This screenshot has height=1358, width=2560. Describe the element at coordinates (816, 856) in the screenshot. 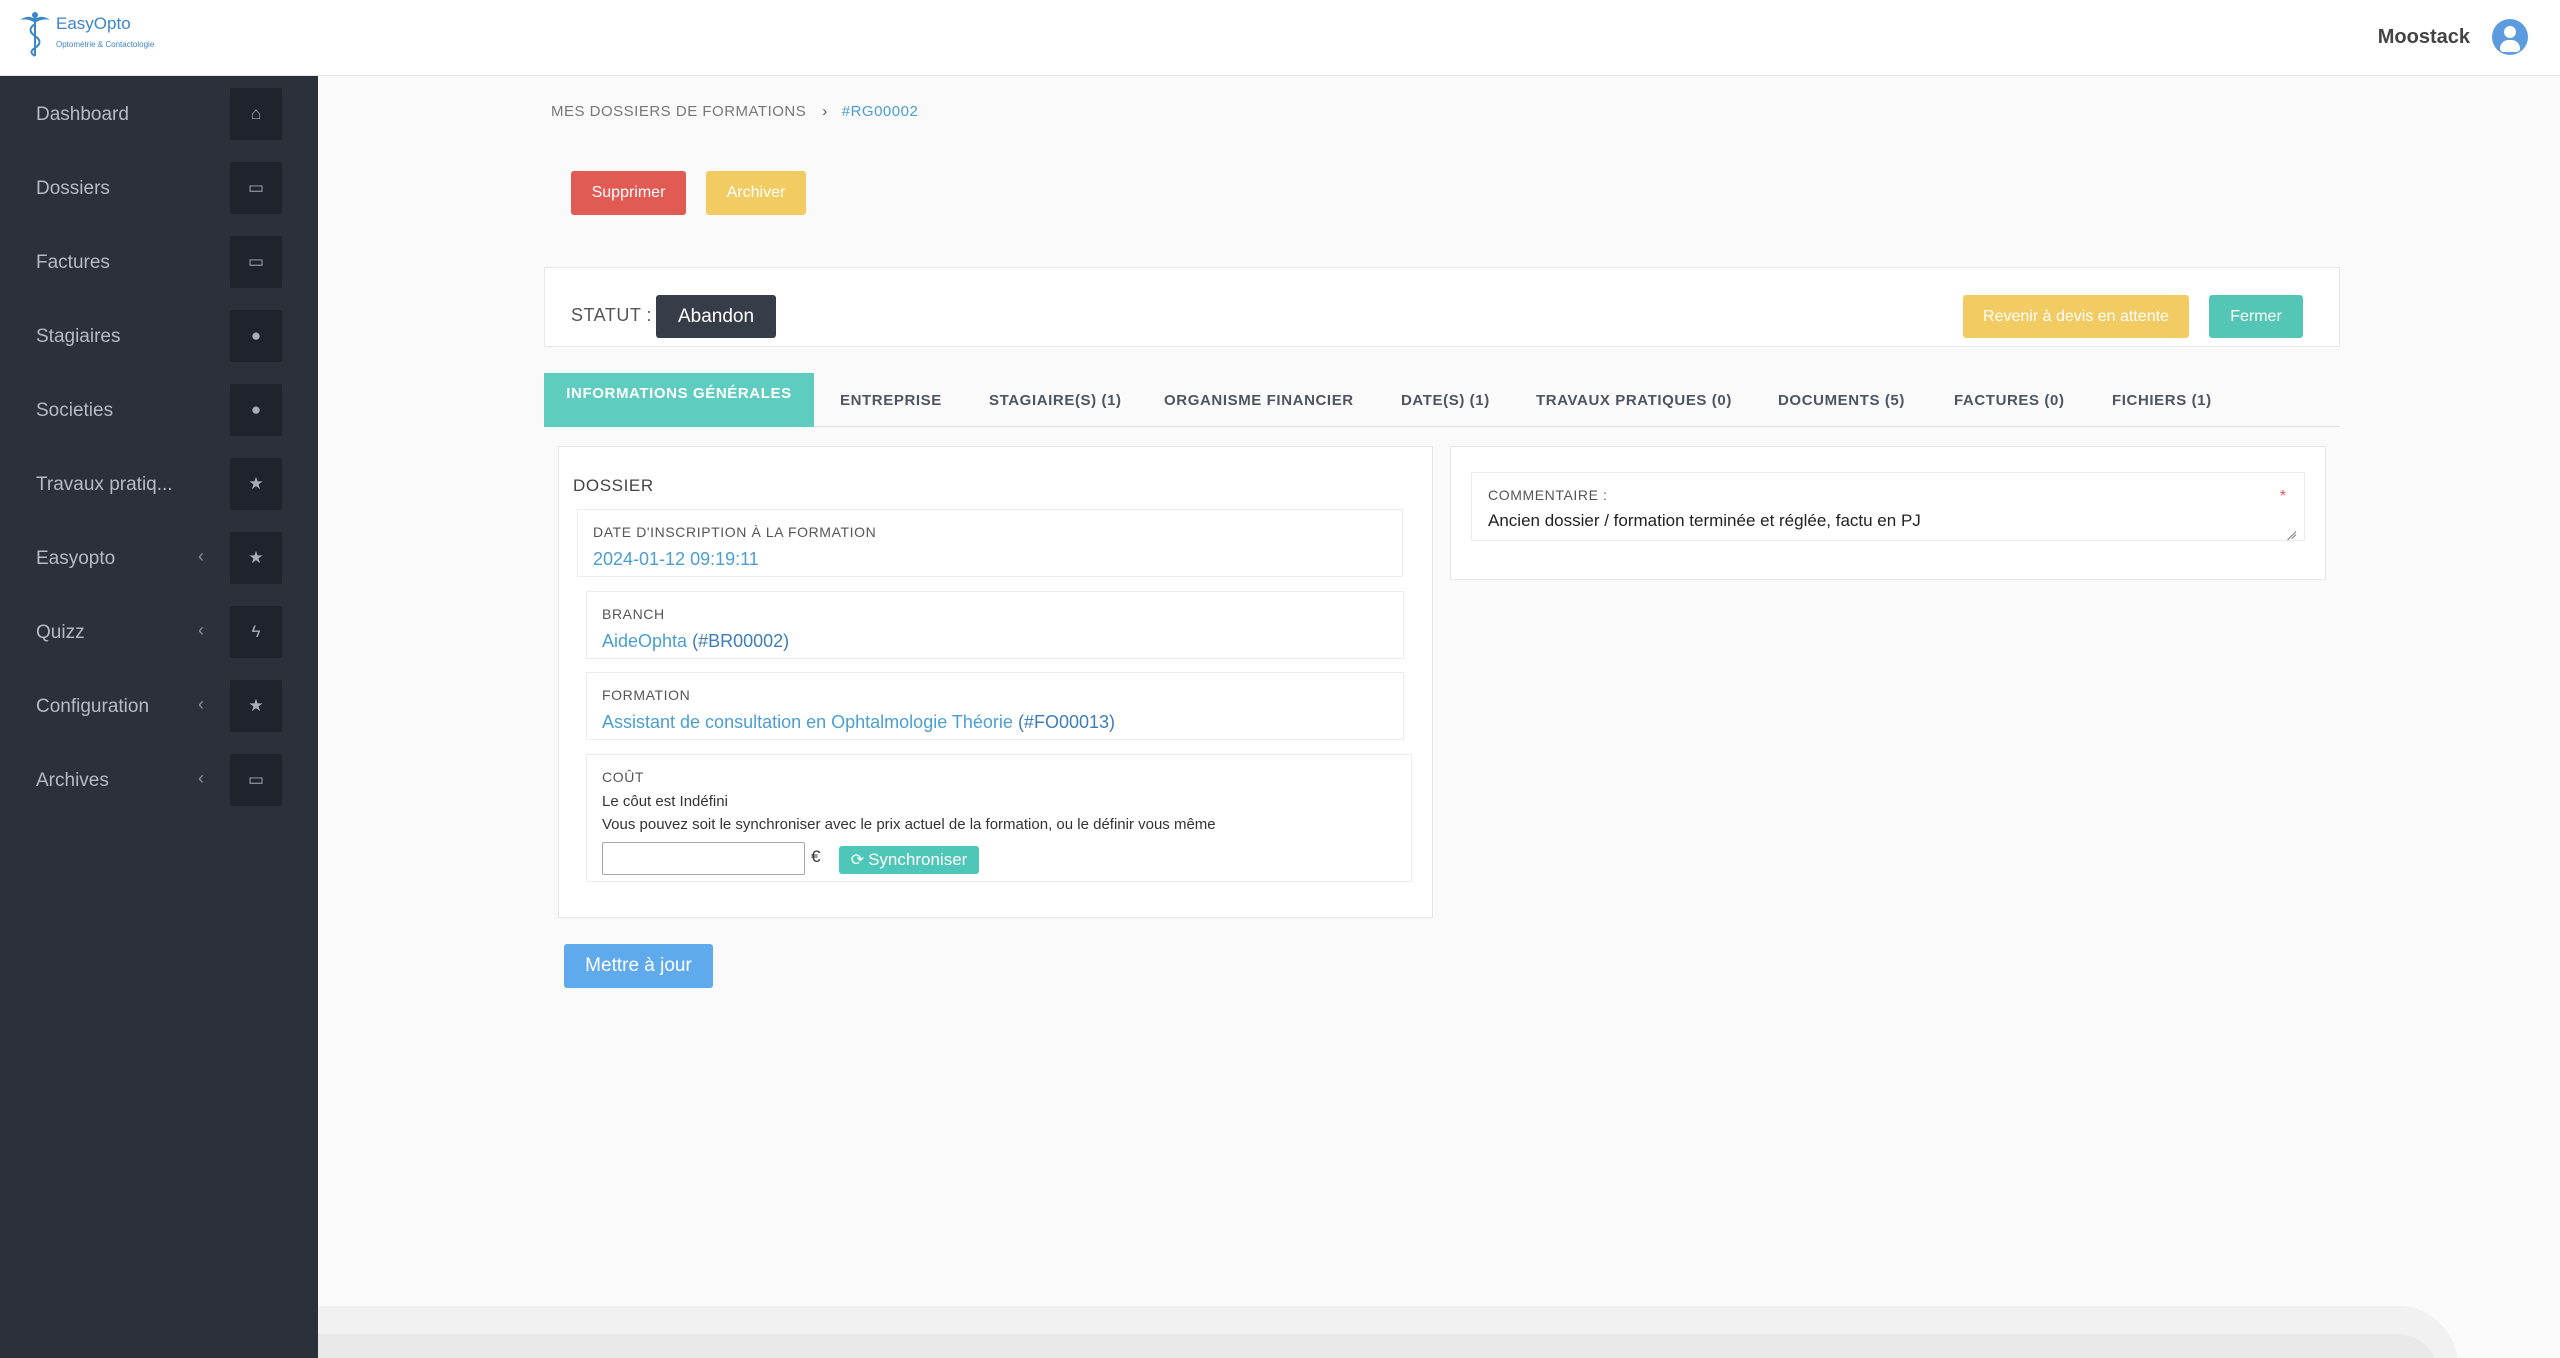

I see `currency-symbol: €` at that location.